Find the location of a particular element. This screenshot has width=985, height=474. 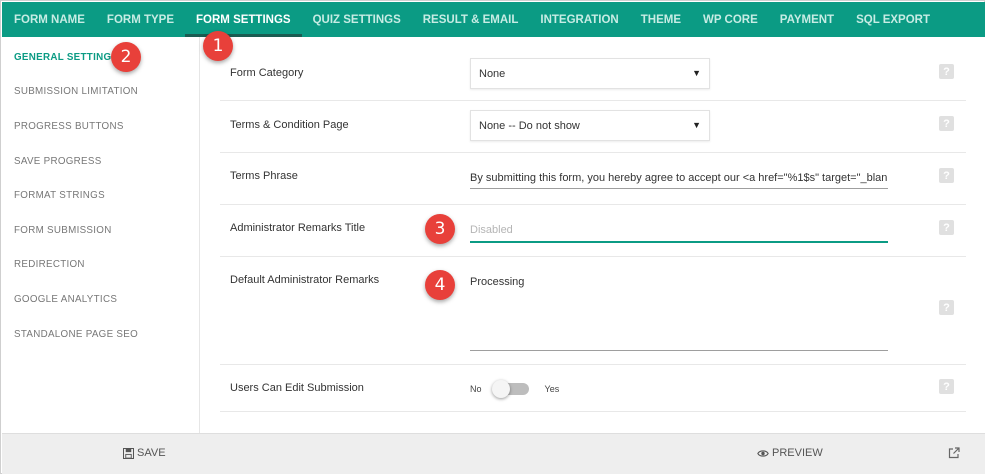

preview-label: PREVIEW is located at coordinates (797, 453).